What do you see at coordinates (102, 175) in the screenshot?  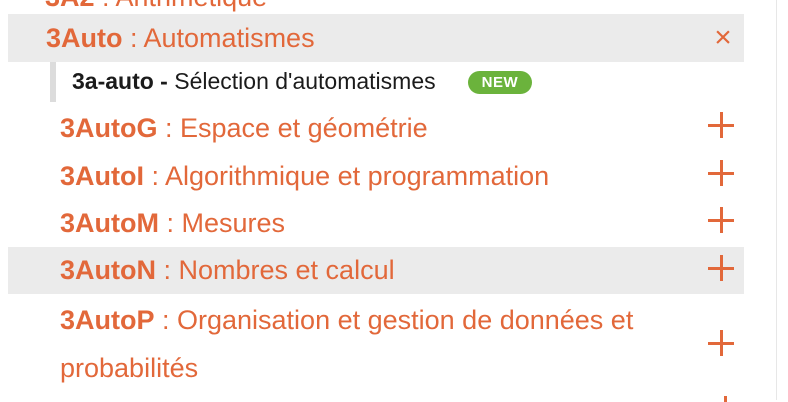 I see `theme-code: 3AutoI` at bounding box center [102, 175].